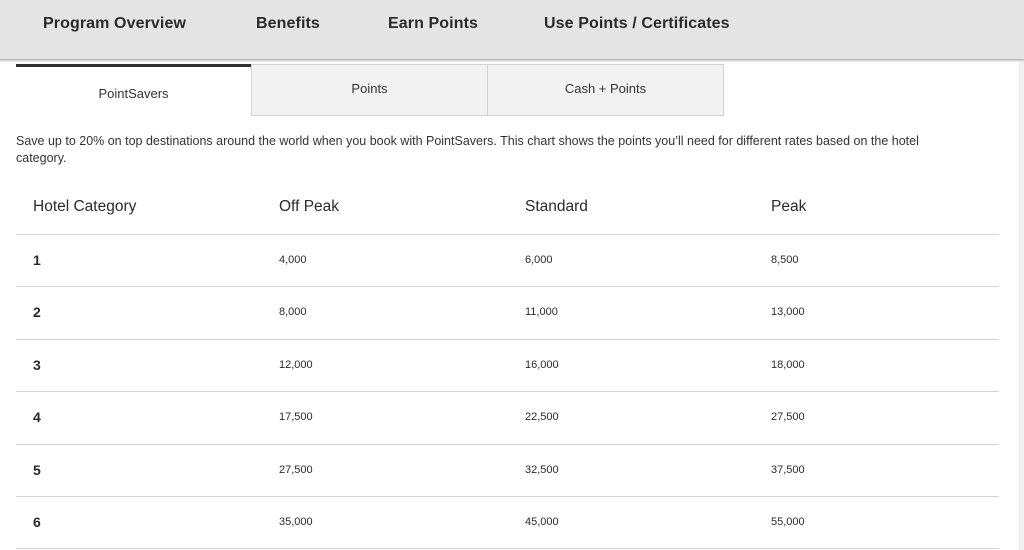  What do you see at coordinates (309, 206) in the screenshot?
I see `header-off-peak: Off Peak` at bounding box center [309, 206].